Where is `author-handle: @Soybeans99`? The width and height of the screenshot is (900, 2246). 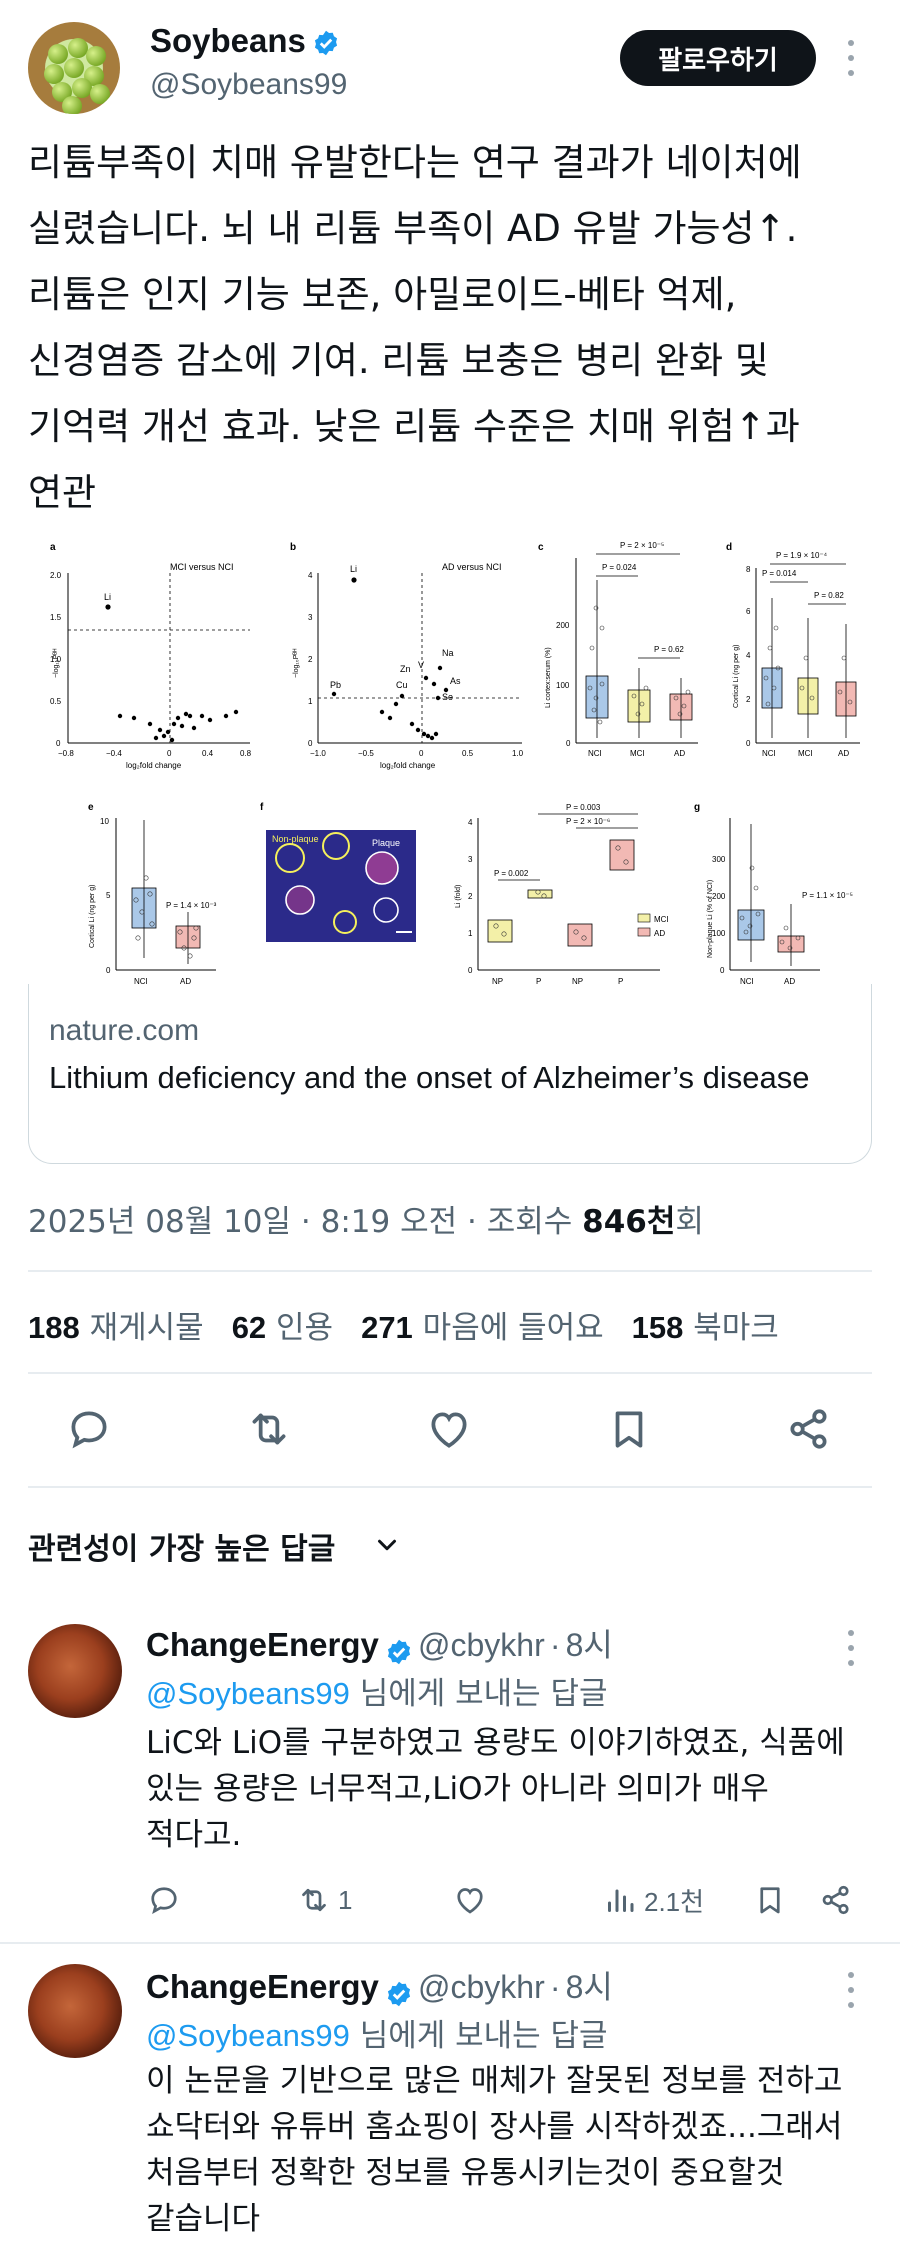 author-handle: @Soybeans99 is located at coordinates (248, 85).